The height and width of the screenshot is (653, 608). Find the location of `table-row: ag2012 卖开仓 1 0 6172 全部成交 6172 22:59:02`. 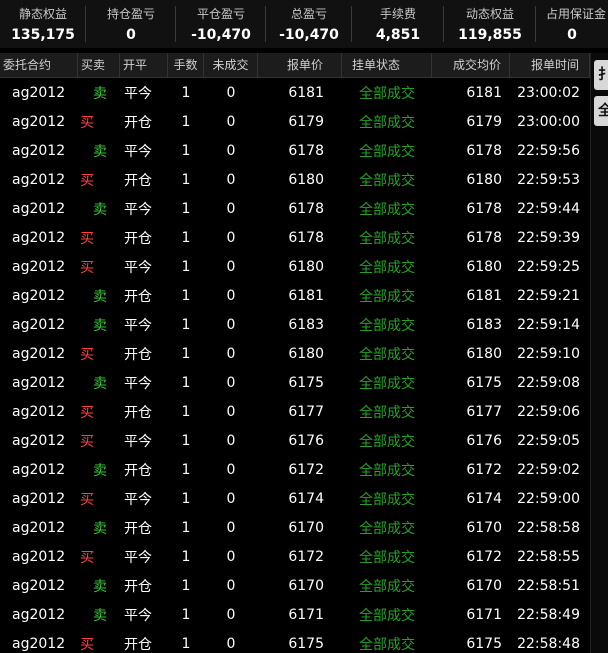

table-row: ag2012 卖开仓 1 0 6172 全部成交 6172 22:59:02 is located at coordinates (295, 469).